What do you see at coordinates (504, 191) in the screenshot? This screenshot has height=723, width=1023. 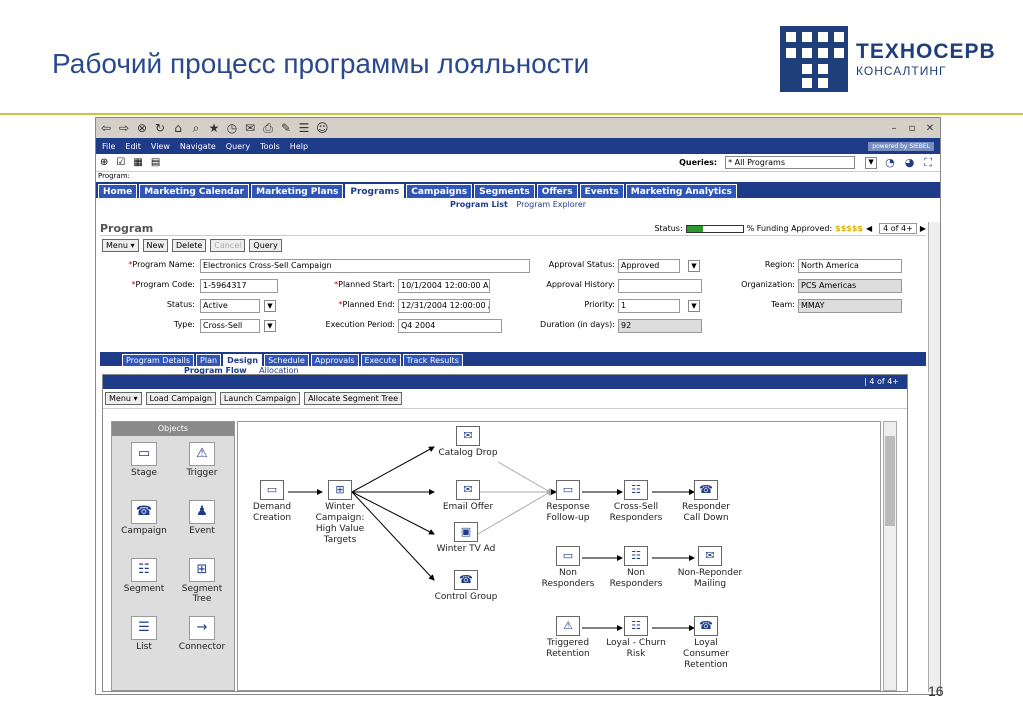 I see `tab-segments: Segments` at bounding box center [504, 191].